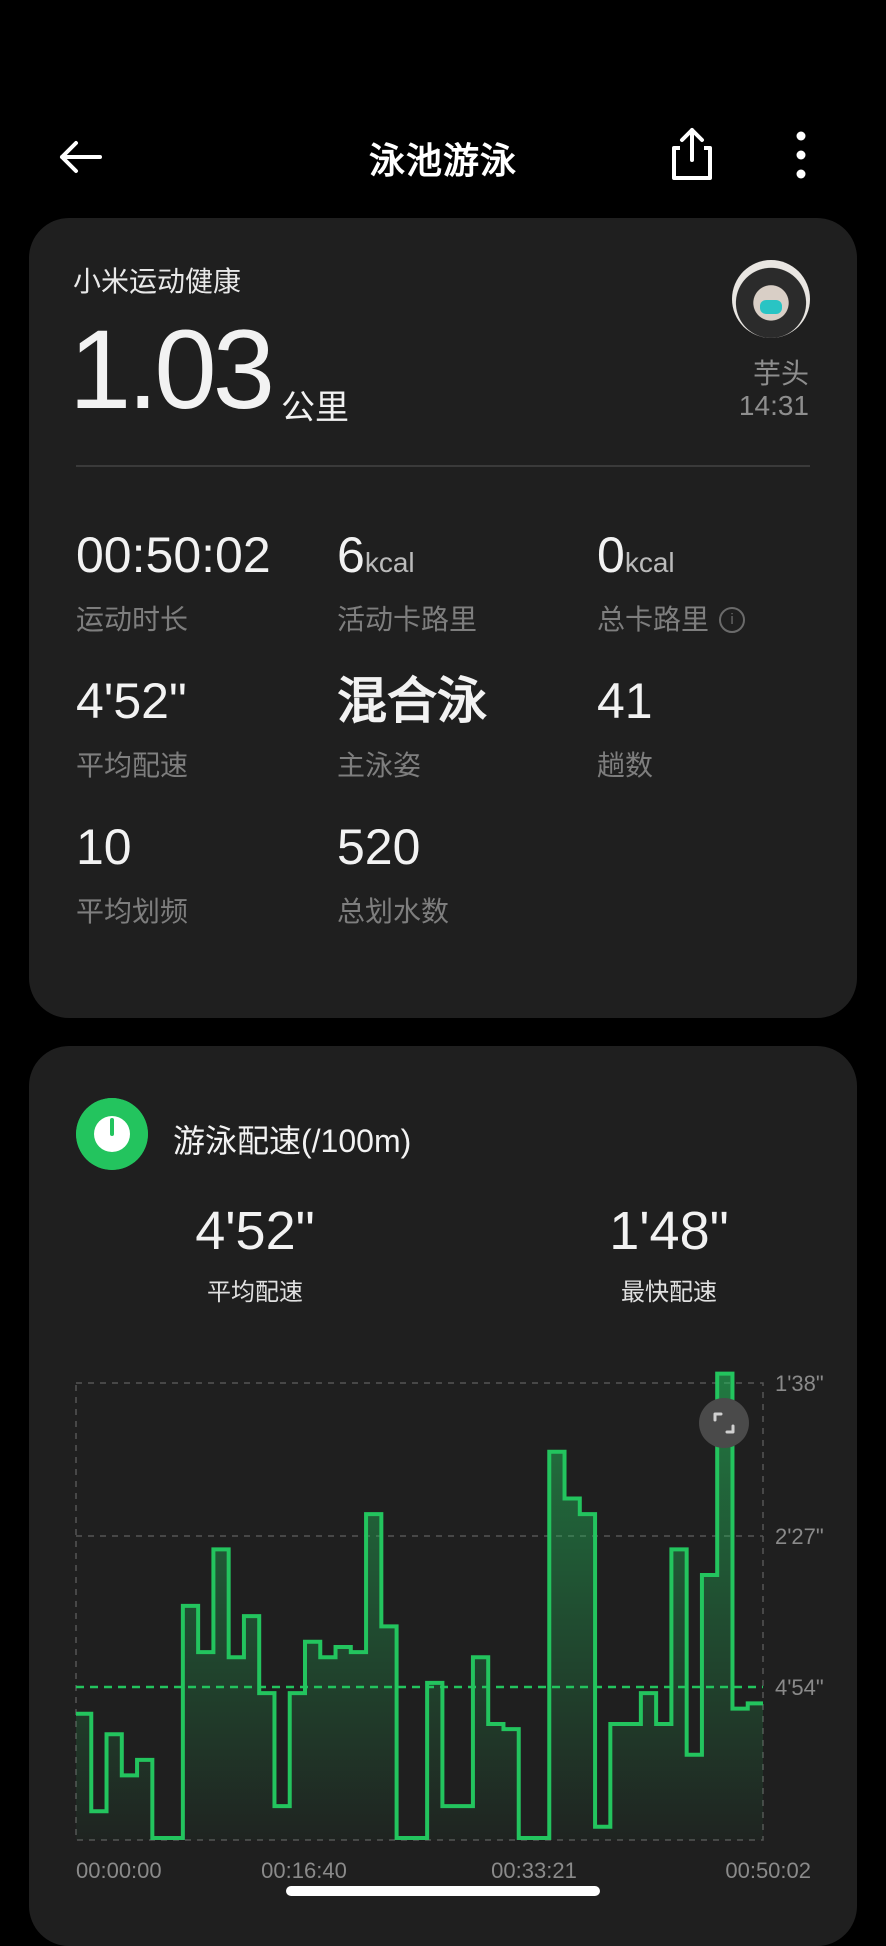 The width and height of the screenshot is (886, 1946). Describe the element at coordinates (172, 369) in the screenshot. I see `distance-value: 1.03` at that location.